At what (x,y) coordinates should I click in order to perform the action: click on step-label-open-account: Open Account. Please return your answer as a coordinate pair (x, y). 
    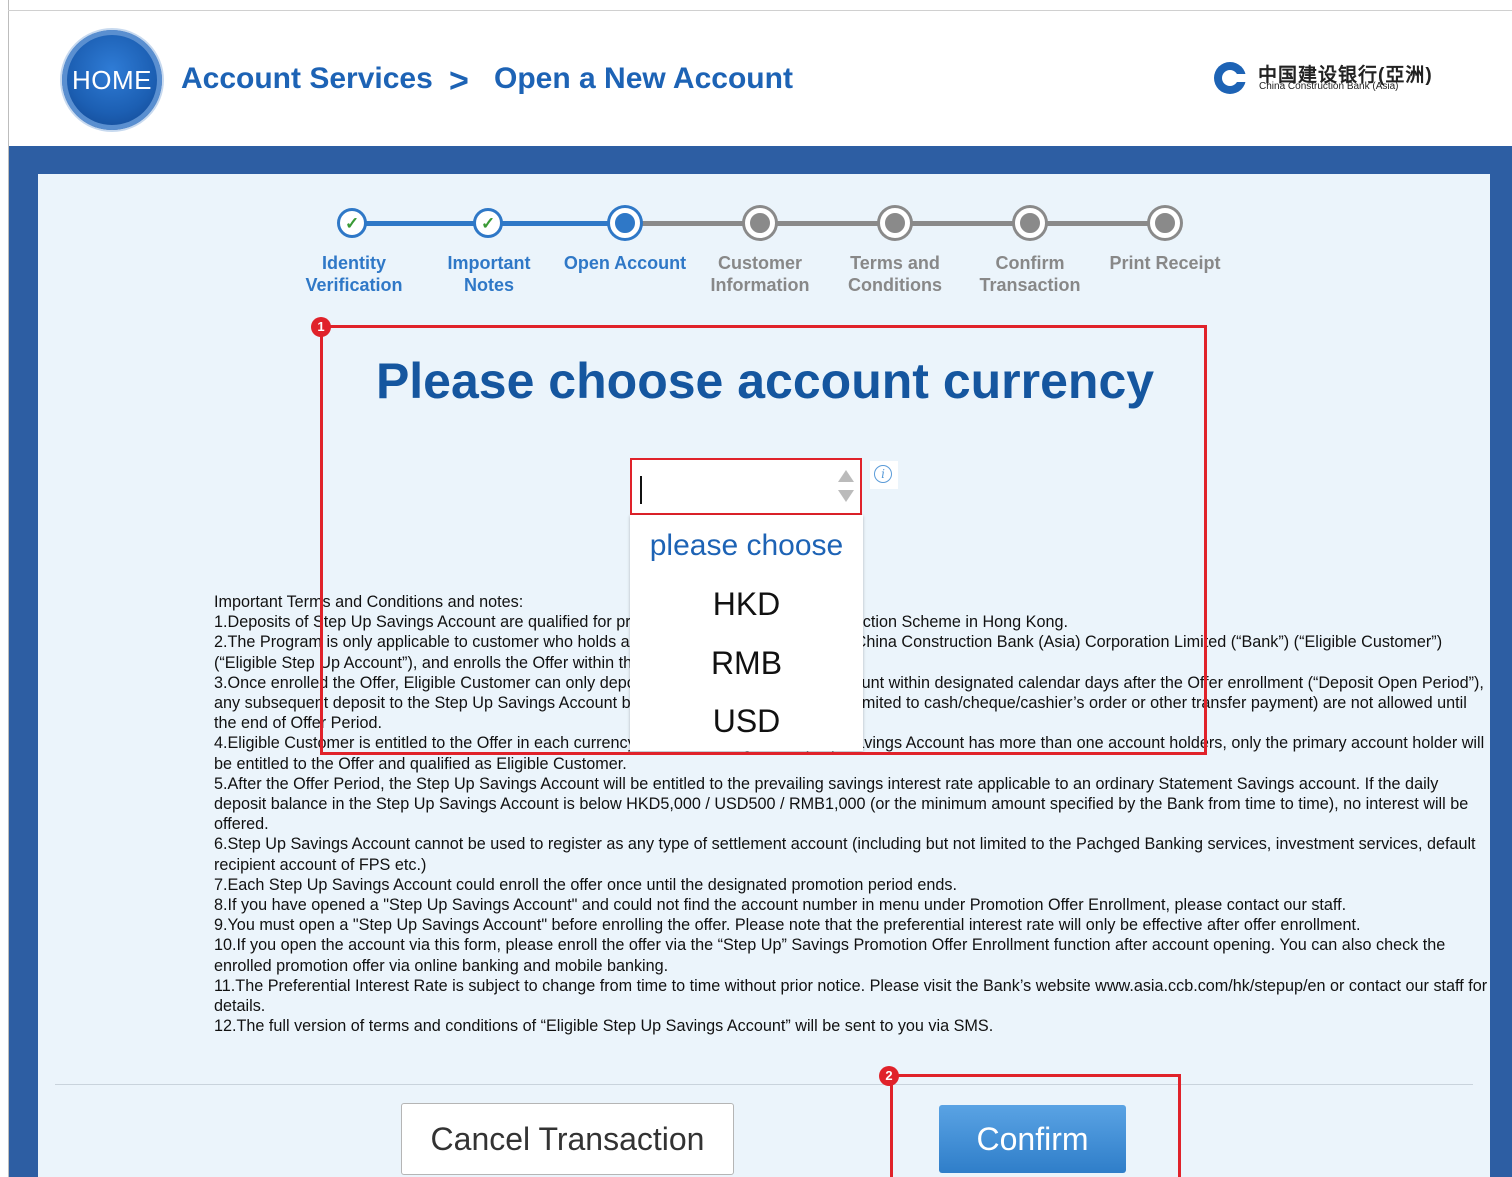
    Looking at the image, I should click on (625, 263).